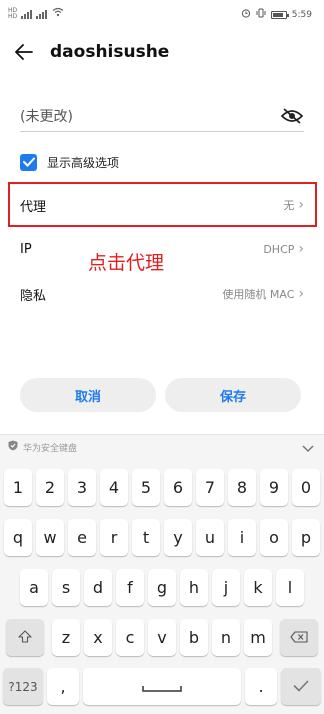 This screenshot has height=714, width=324. What do you see at coordinates (194, 587) in the screenshot?
I see `row_a-key-h: h` at bounding box center [194, 587].